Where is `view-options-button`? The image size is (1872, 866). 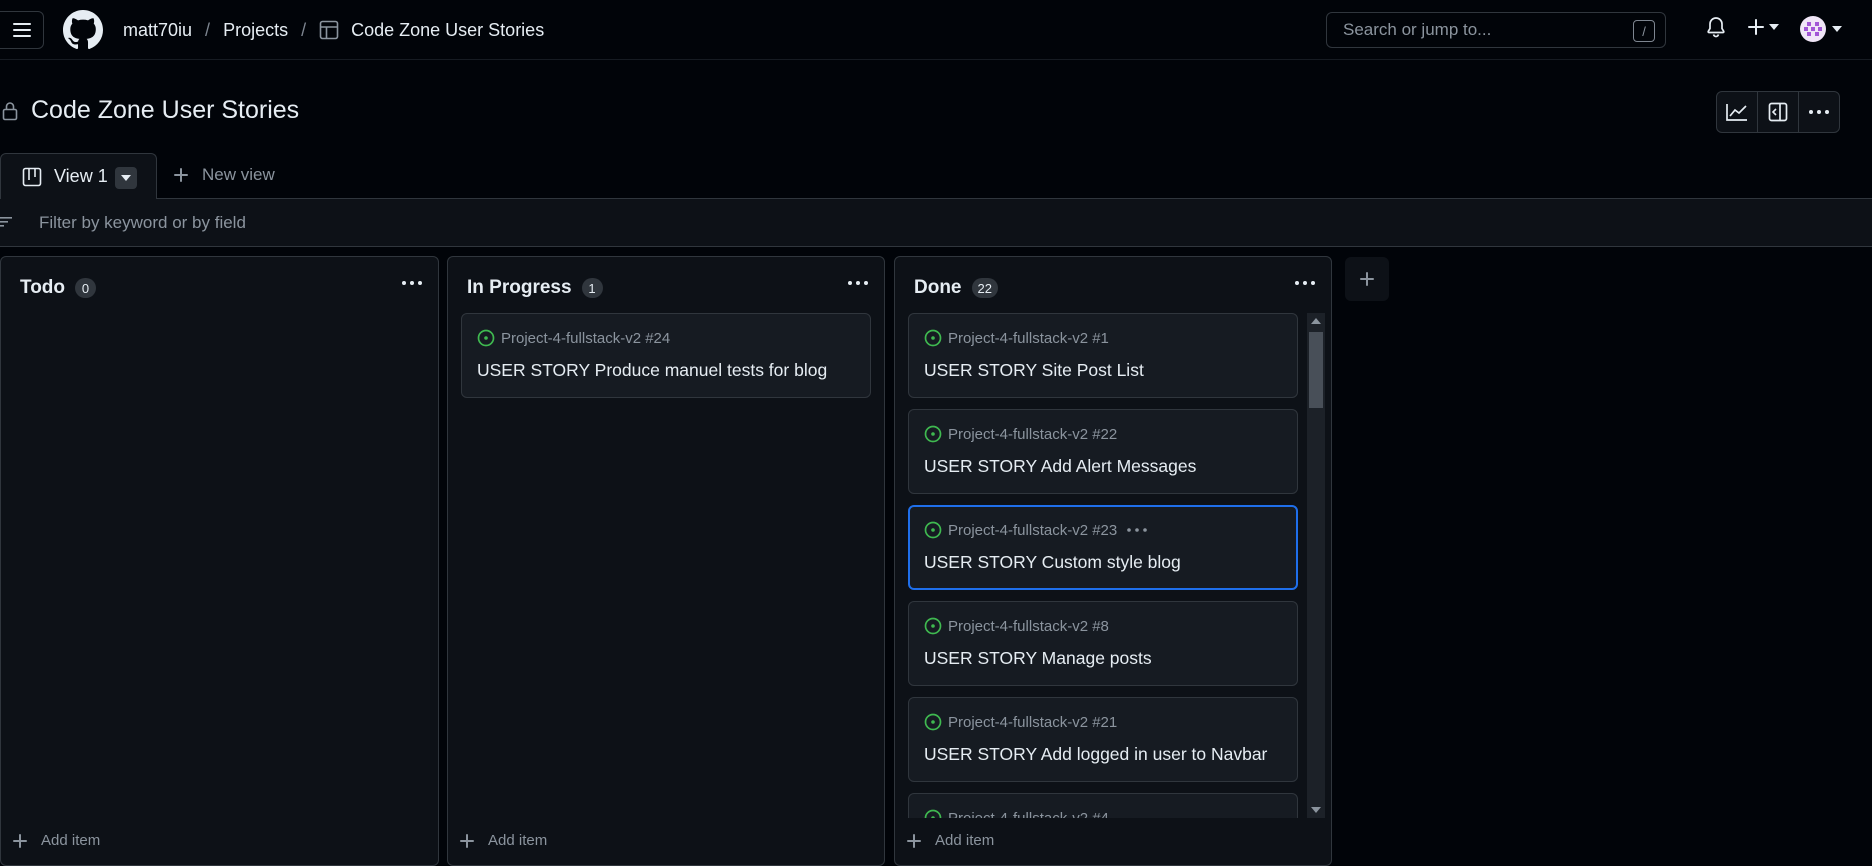 view-options-button is located at coordinates (126, 178).